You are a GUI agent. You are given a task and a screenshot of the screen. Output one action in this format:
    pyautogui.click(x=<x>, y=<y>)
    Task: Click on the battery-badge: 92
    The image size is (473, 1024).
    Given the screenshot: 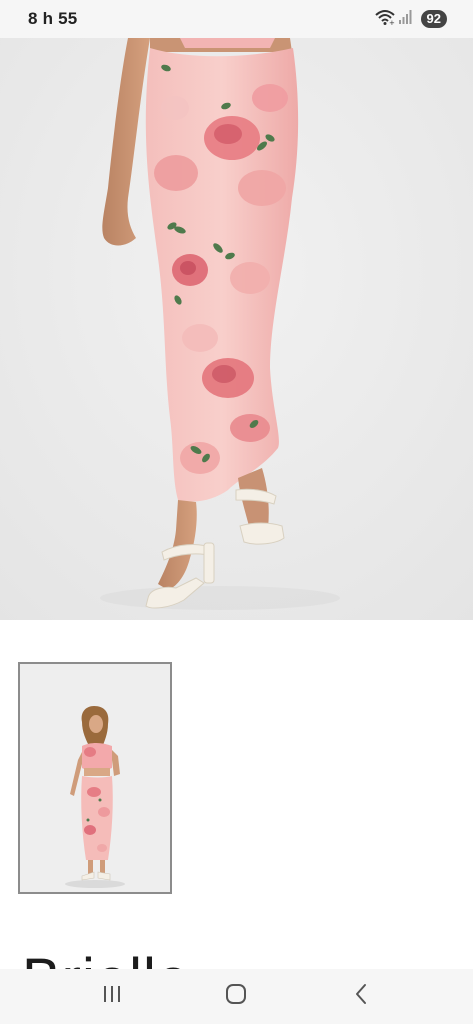 What is the action you would take?
    pyautogui.click(x=433, y=19)
    